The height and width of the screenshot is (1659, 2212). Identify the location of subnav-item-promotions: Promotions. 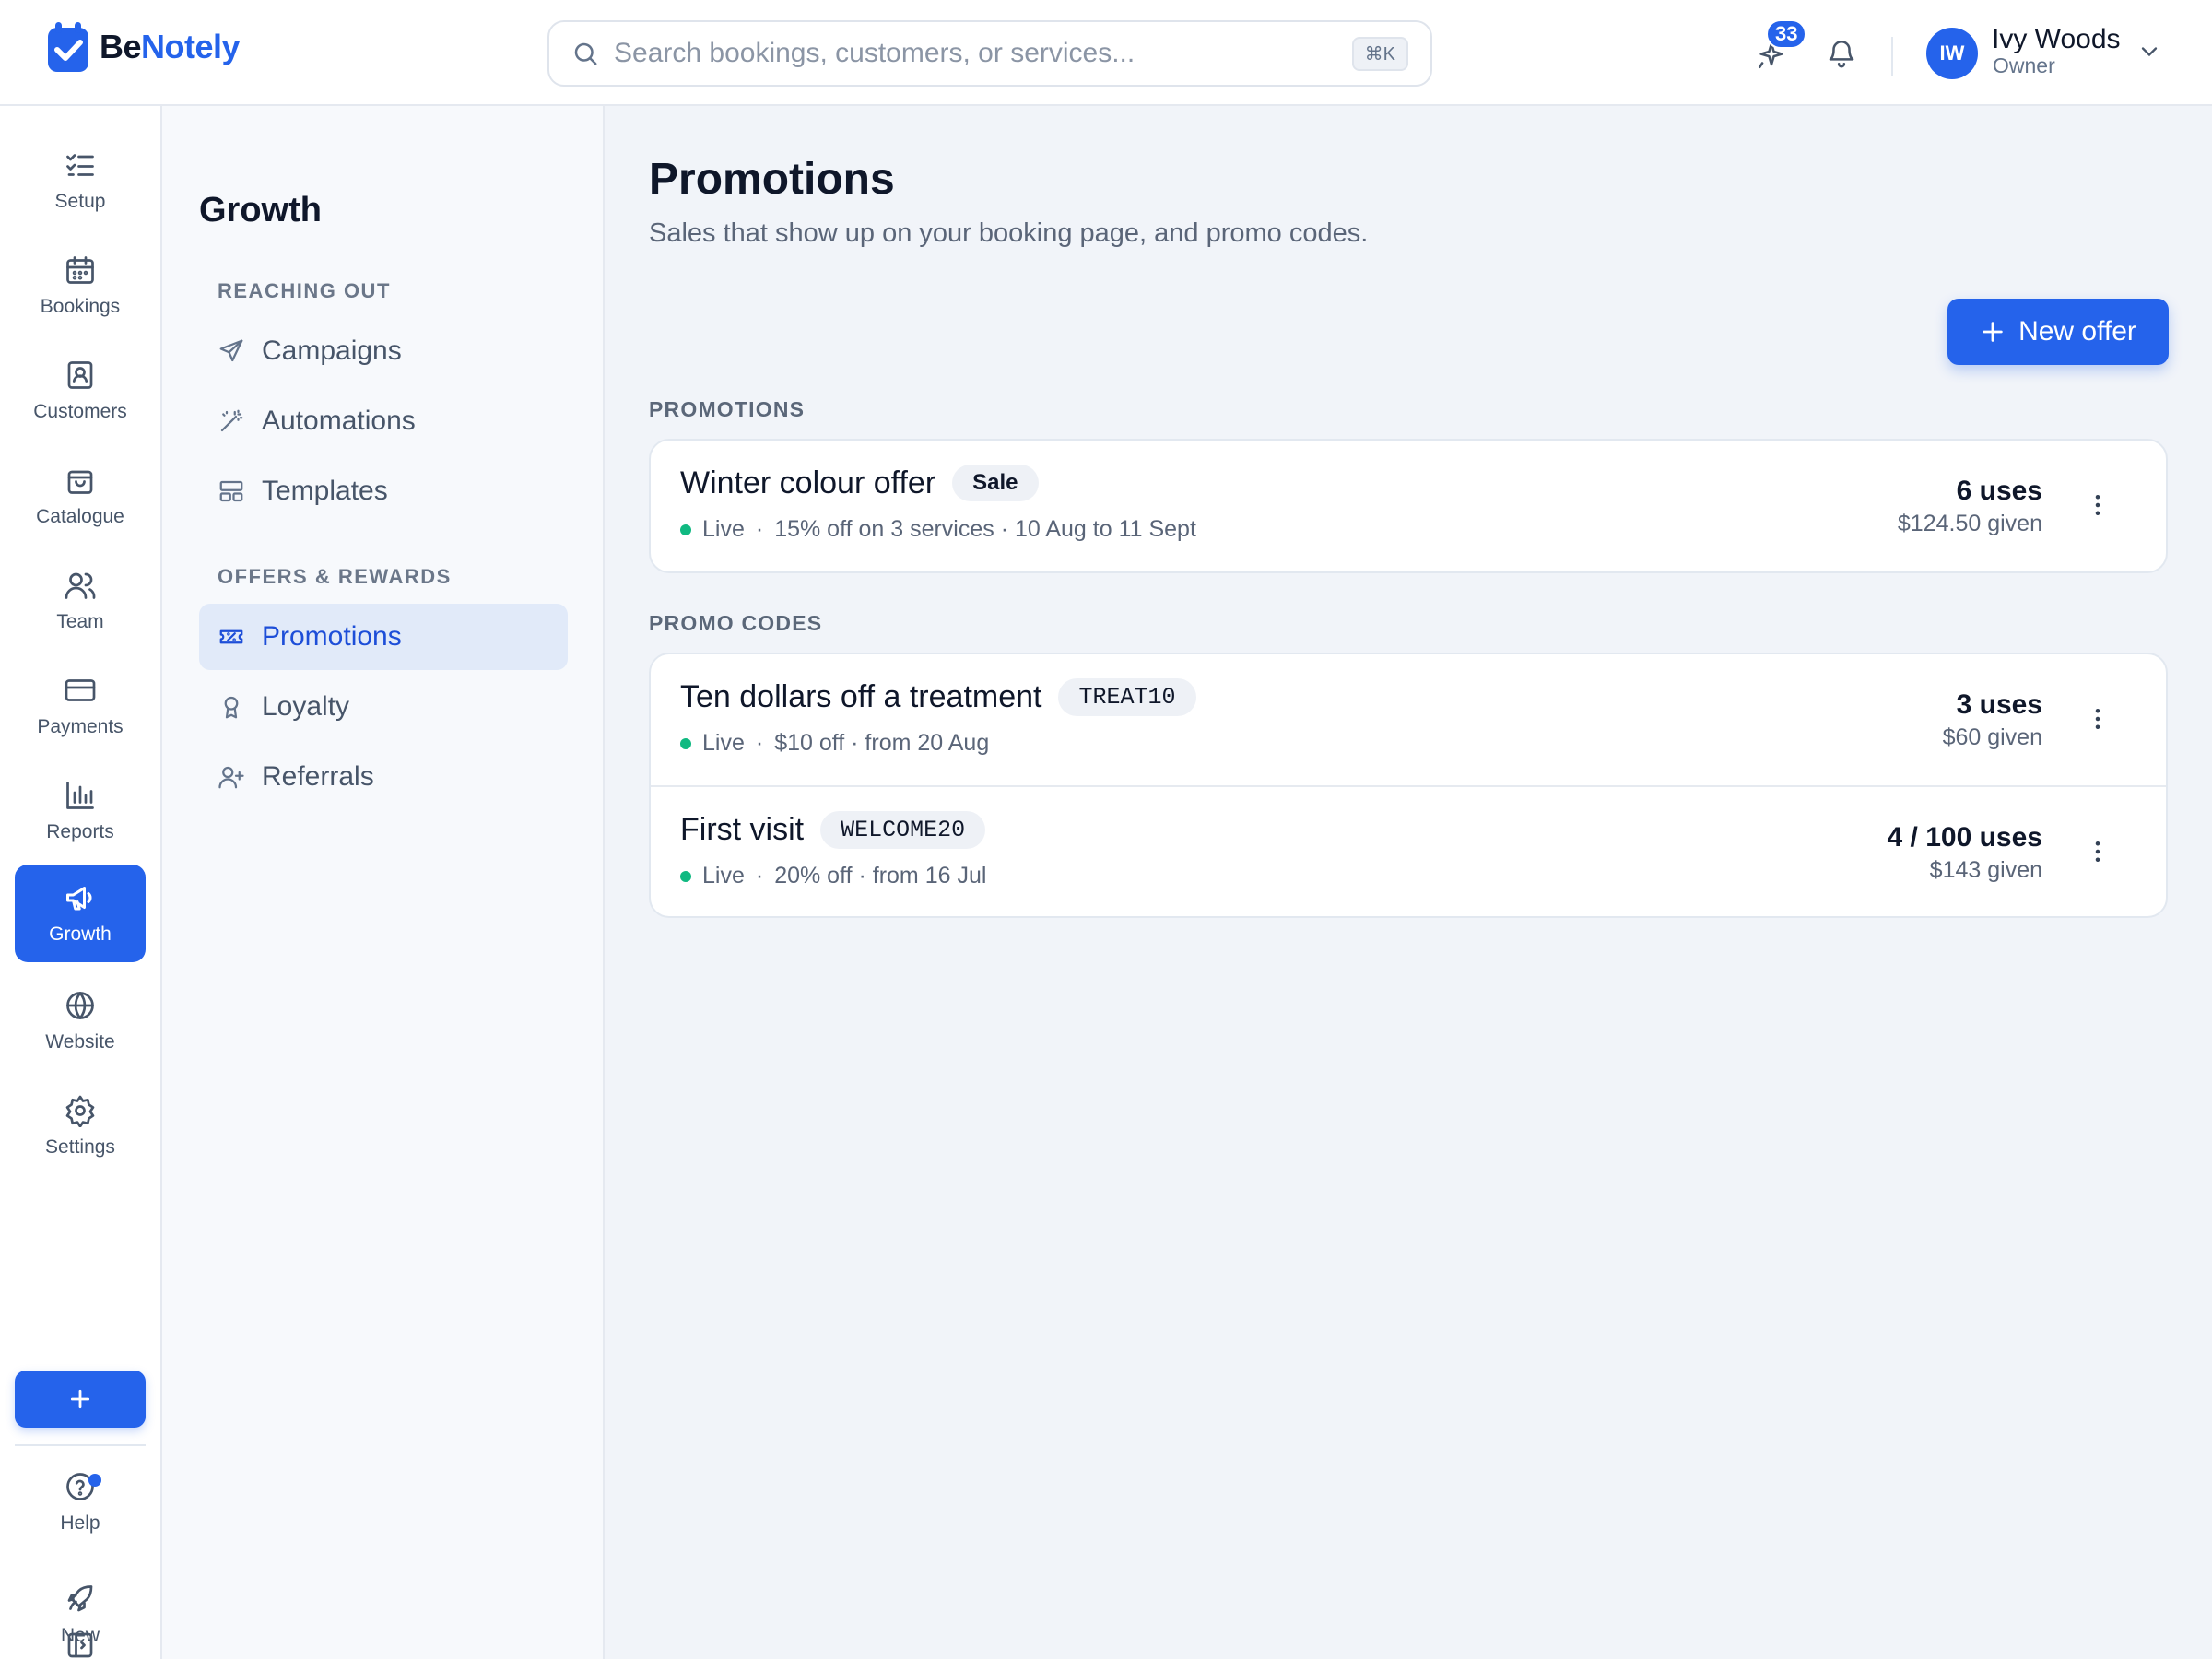
(383, 637).